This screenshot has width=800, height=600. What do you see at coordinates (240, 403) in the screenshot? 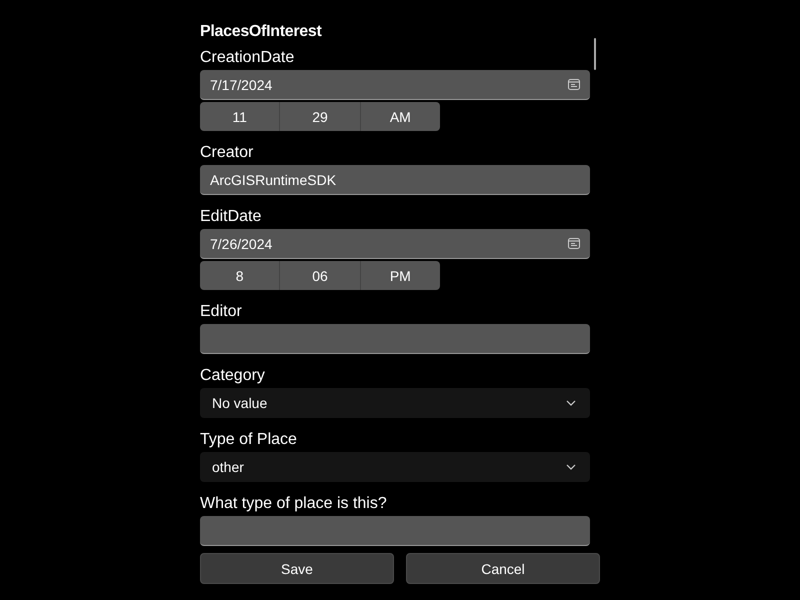
I see `field-value: No value` at bounding box center [240, 403].